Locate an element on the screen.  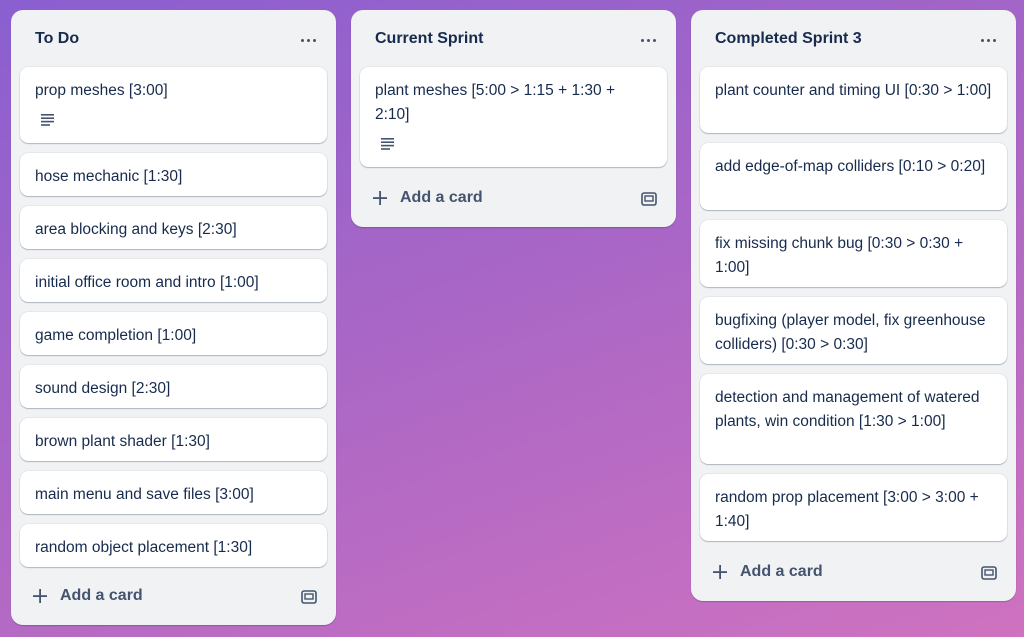
list-header: Completed Sprint 3 is located at coordinates (853, 39).